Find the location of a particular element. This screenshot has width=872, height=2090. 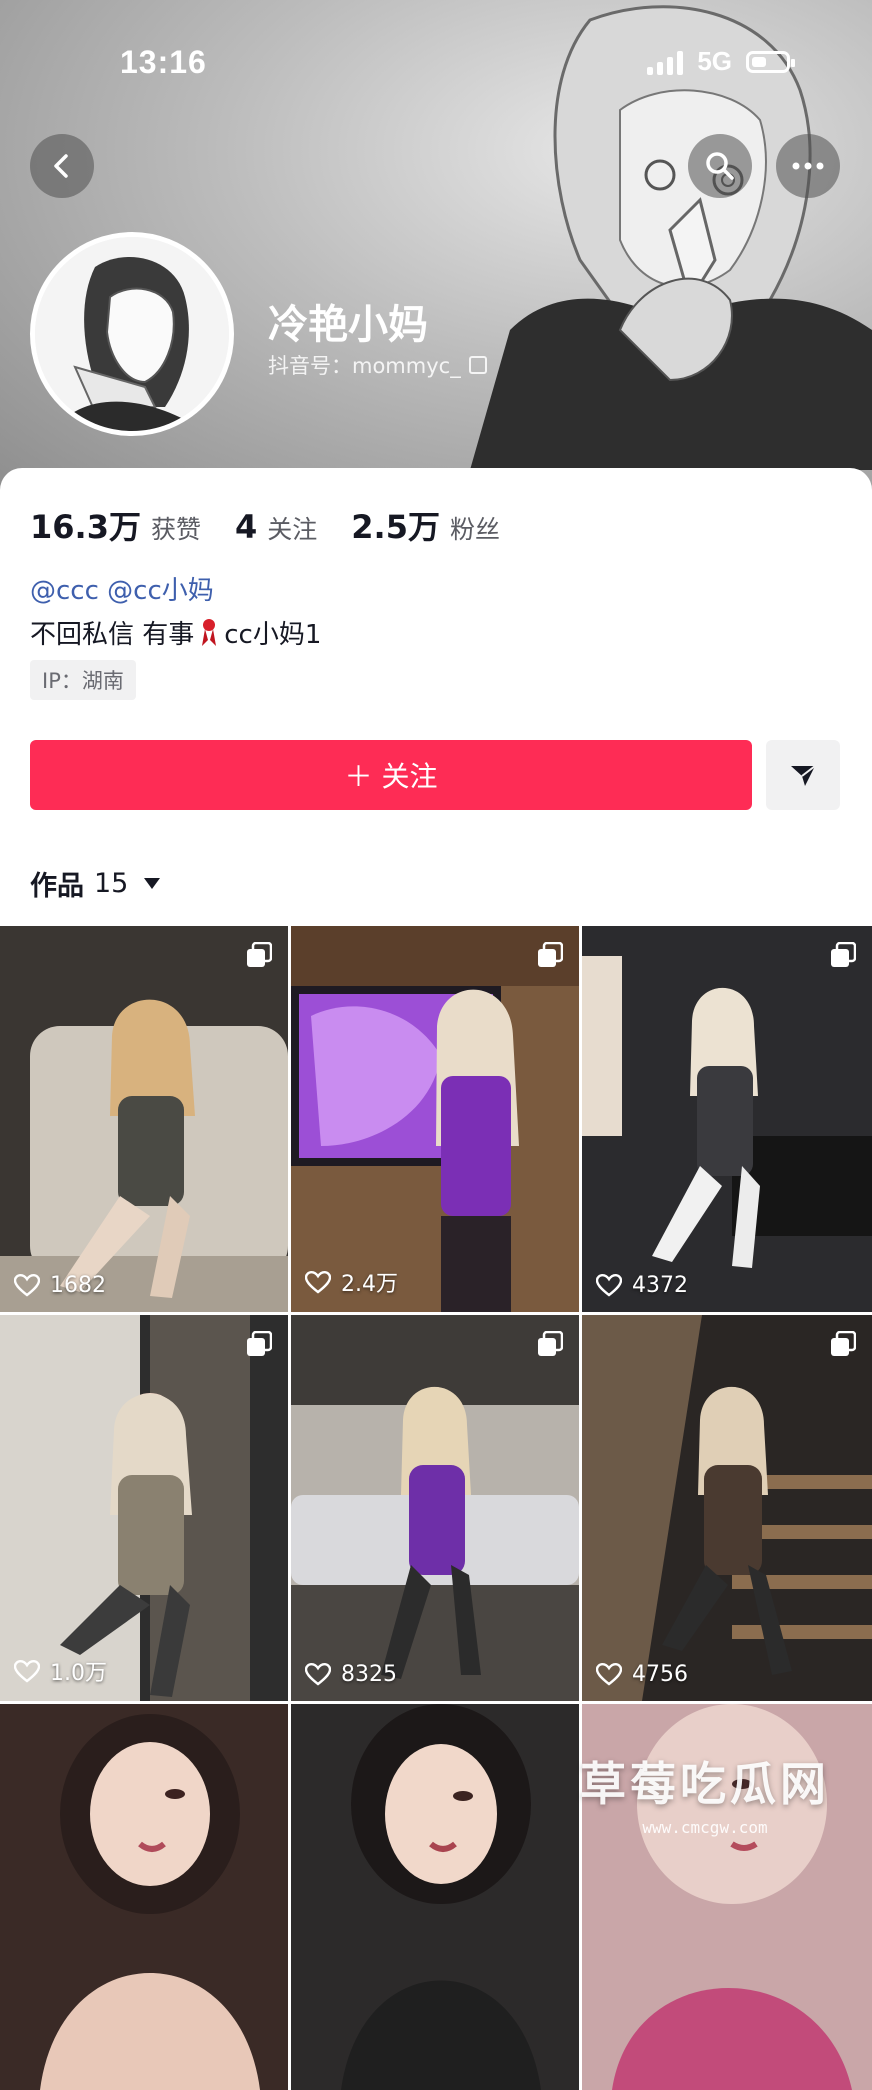

like-count: 4756 is located at coordinates (642, 1674).